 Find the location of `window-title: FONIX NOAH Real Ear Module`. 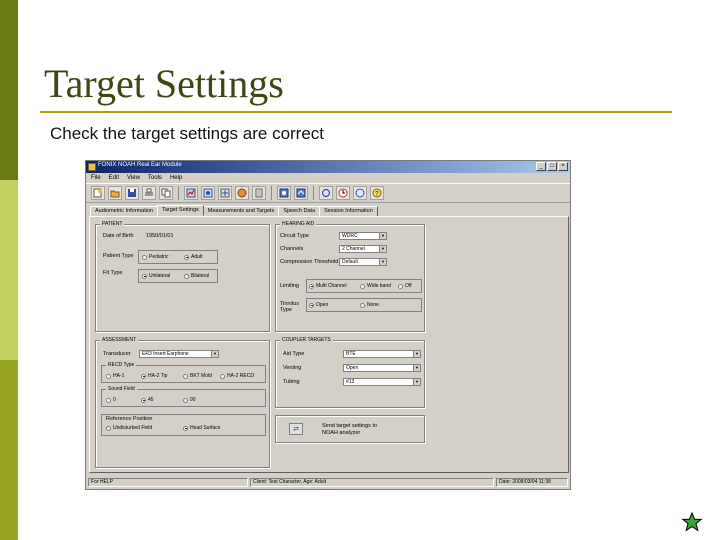

window-title: FONIX NOAH Real Ear Module is located at coordinates (140, 165).